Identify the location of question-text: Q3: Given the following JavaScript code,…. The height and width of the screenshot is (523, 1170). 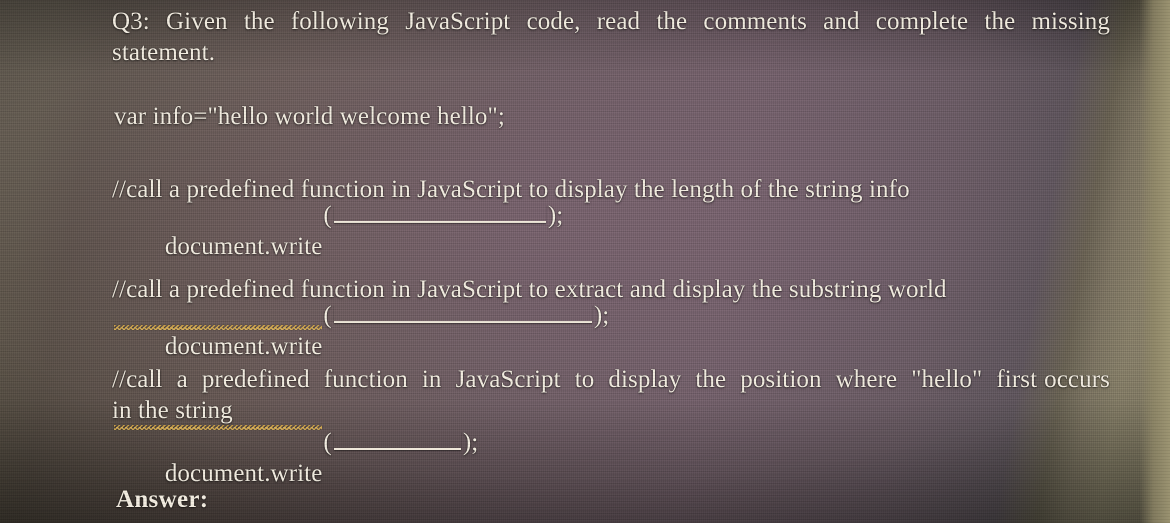
(611, 37).